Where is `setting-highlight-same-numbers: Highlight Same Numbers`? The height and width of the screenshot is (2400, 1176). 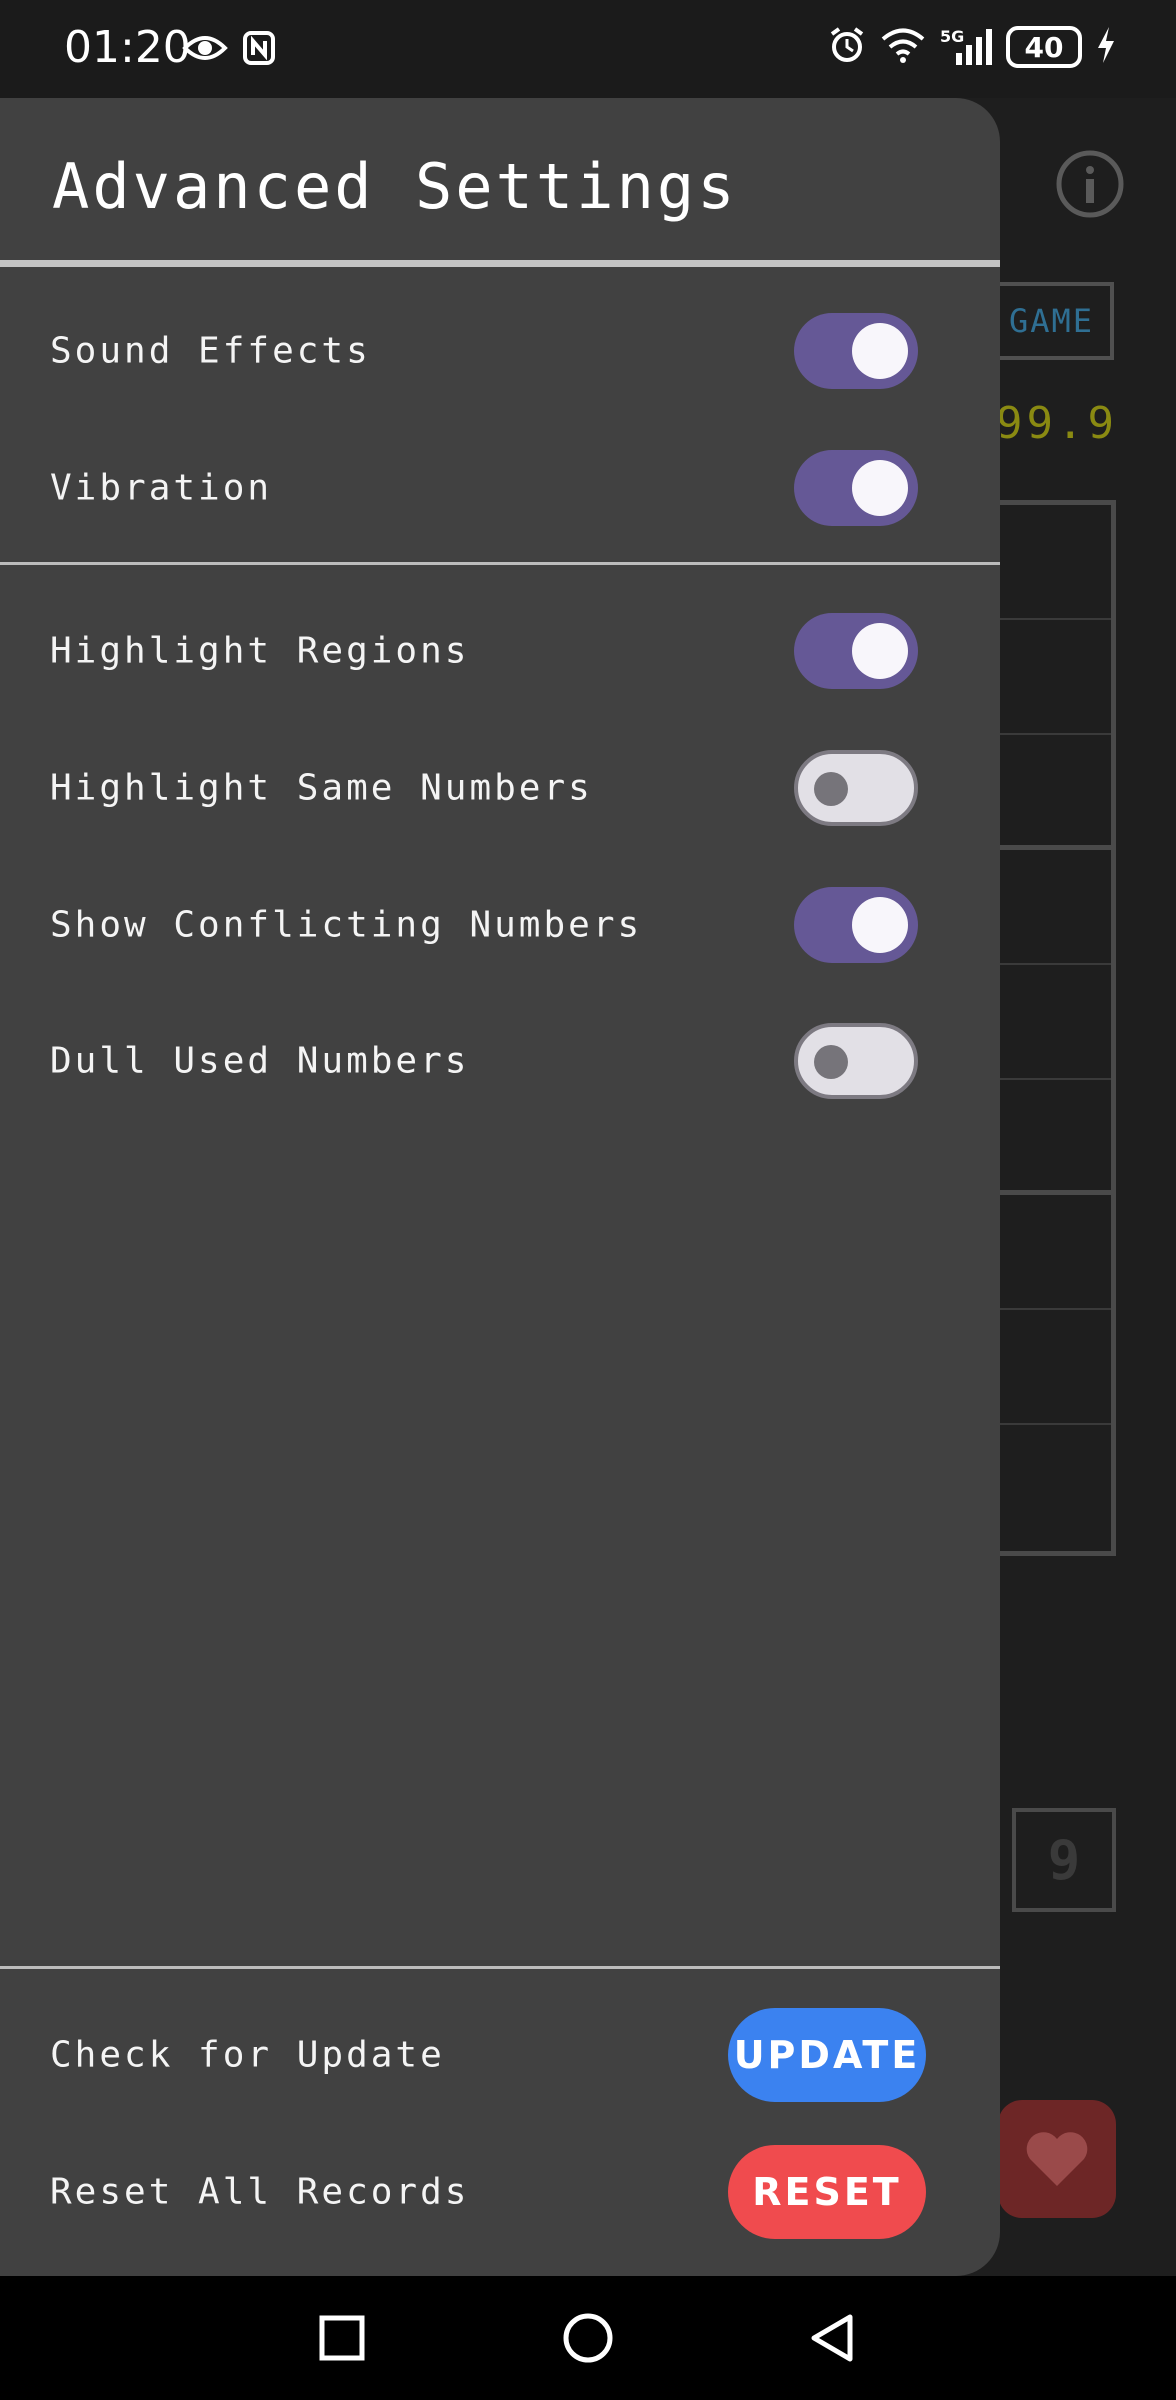
setting-highlight-same-numbers: Highlight Same Numbers is located at coordinates (500, 788).